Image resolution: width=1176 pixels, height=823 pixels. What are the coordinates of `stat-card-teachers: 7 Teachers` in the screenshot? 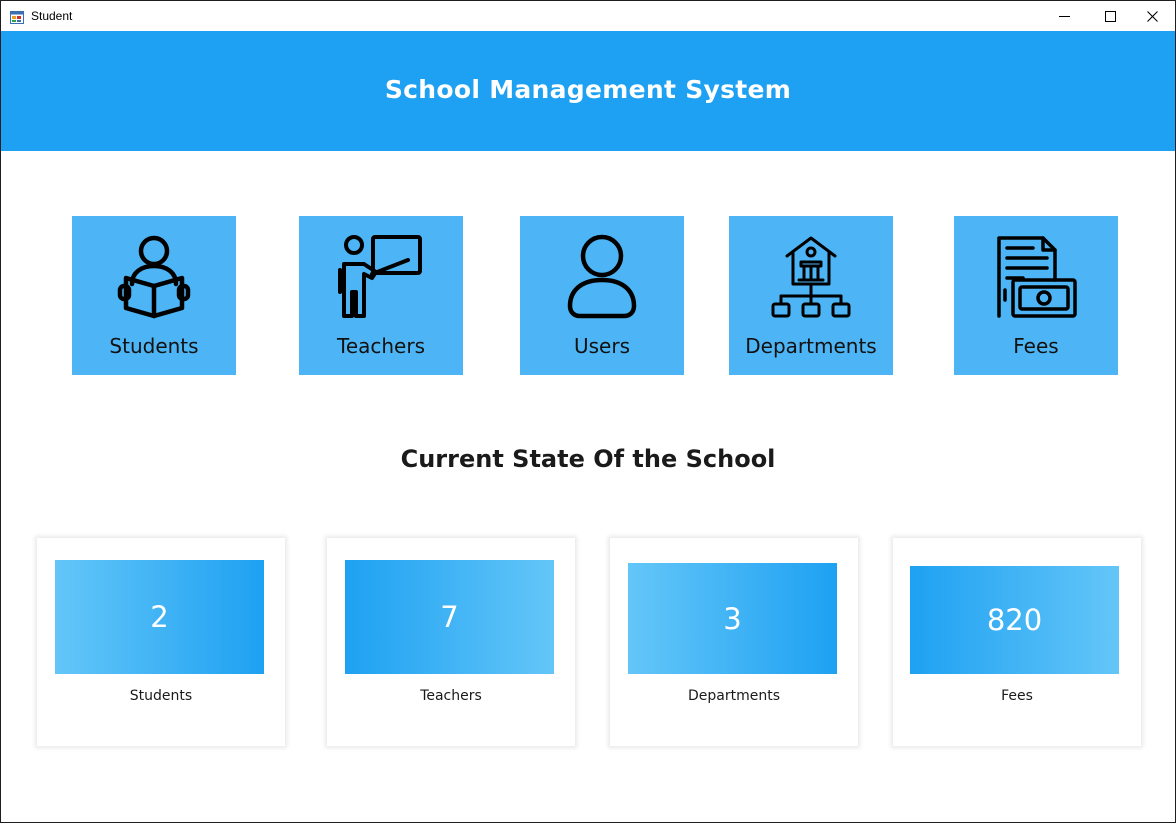 It's located at (451, 642).